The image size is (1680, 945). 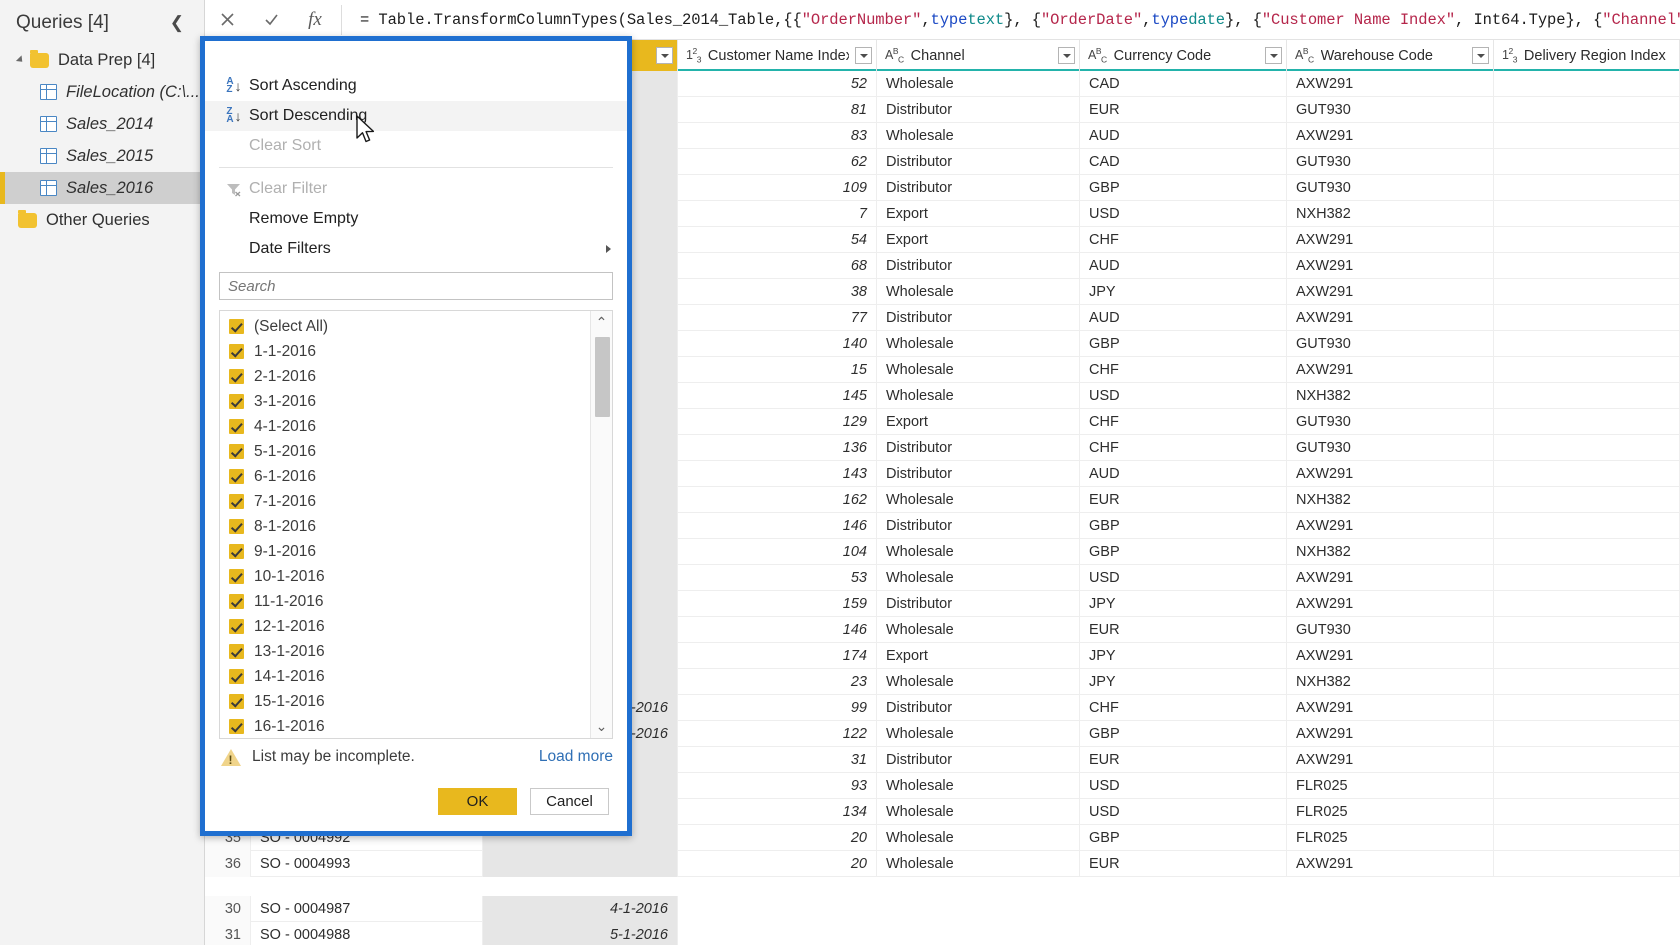 I want to click on table-cell-customer-name-index: 83, so click(x=777, y=136).